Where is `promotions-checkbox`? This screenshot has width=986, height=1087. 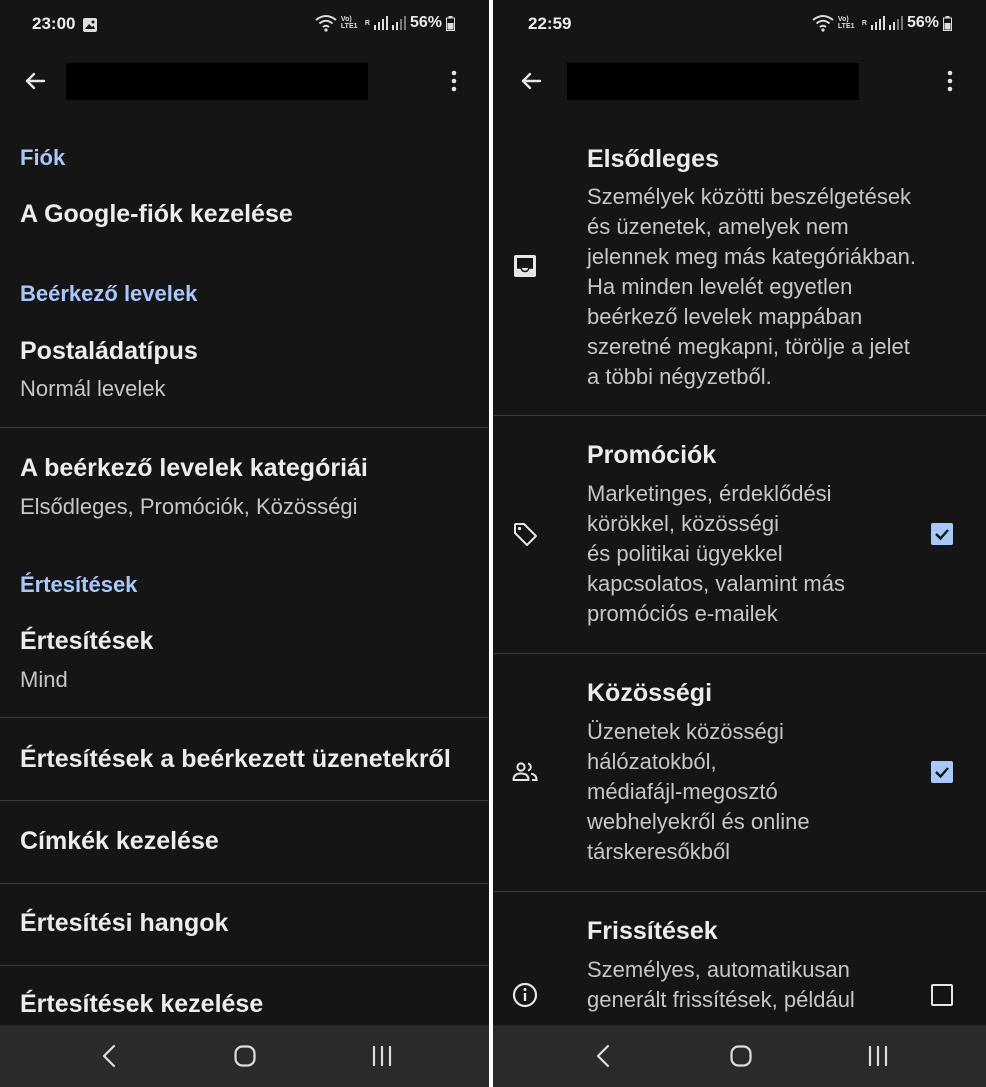
promotions-checkbox is located at coordinates (942, 534).